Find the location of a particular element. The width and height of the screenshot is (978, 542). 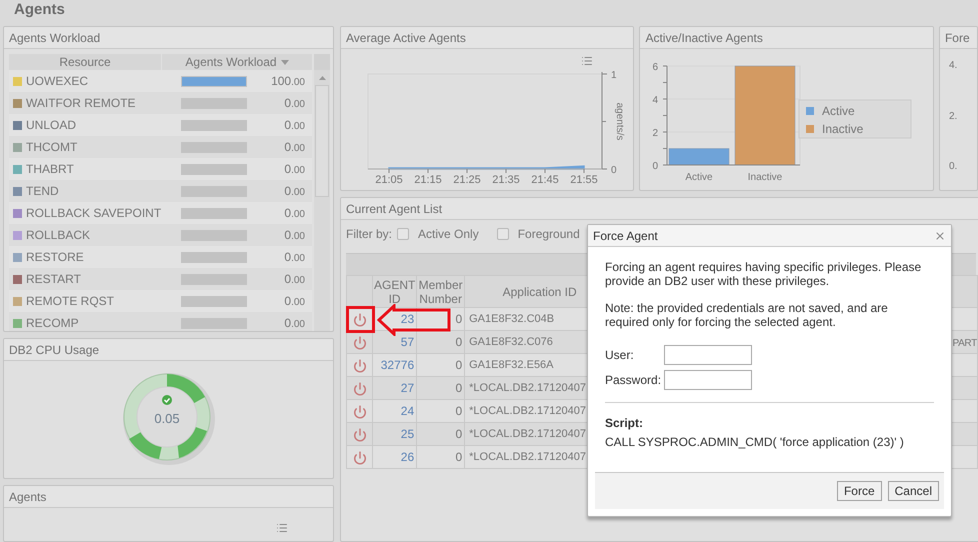

legend-label: Active is located at coordinates (839, 111).